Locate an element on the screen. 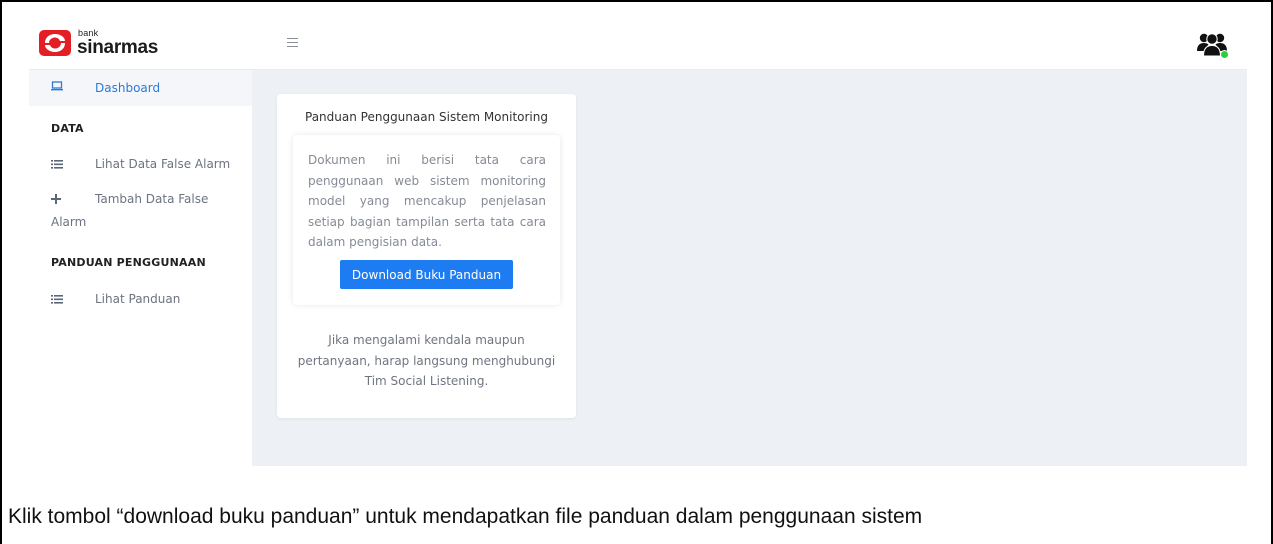 This screenshot has width=1273, height=544. contact-note-line: Tim Social Listening. is located at coordinates (426, 381).